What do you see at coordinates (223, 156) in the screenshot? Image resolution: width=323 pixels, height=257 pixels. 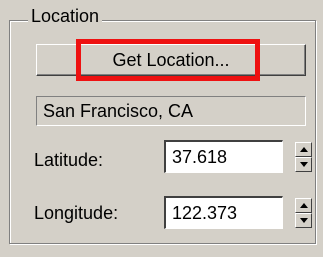 I see `latitude-input` at bounding box center [223, 156].